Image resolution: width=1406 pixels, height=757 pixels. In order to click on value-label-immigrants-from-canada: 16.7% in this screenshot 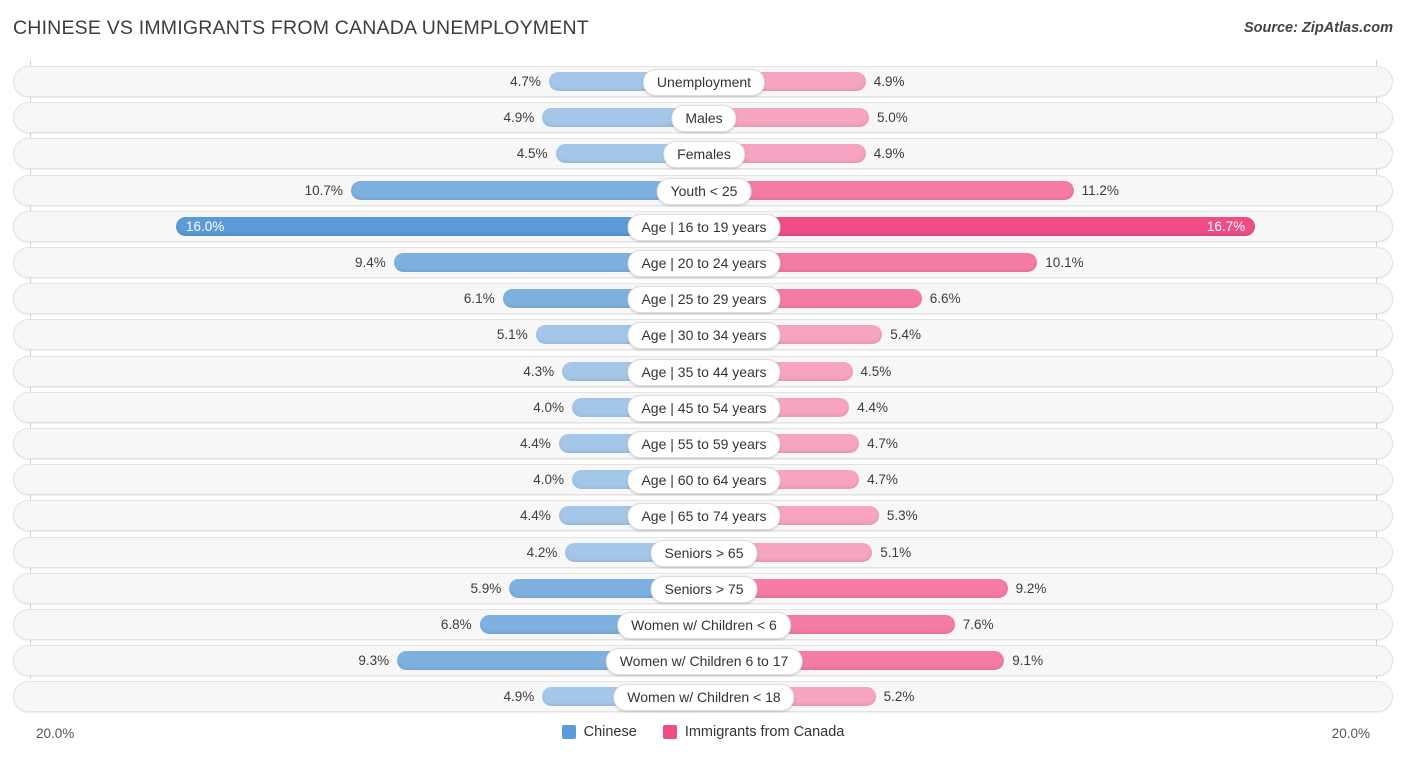, I will do `click(1226, 226)`.